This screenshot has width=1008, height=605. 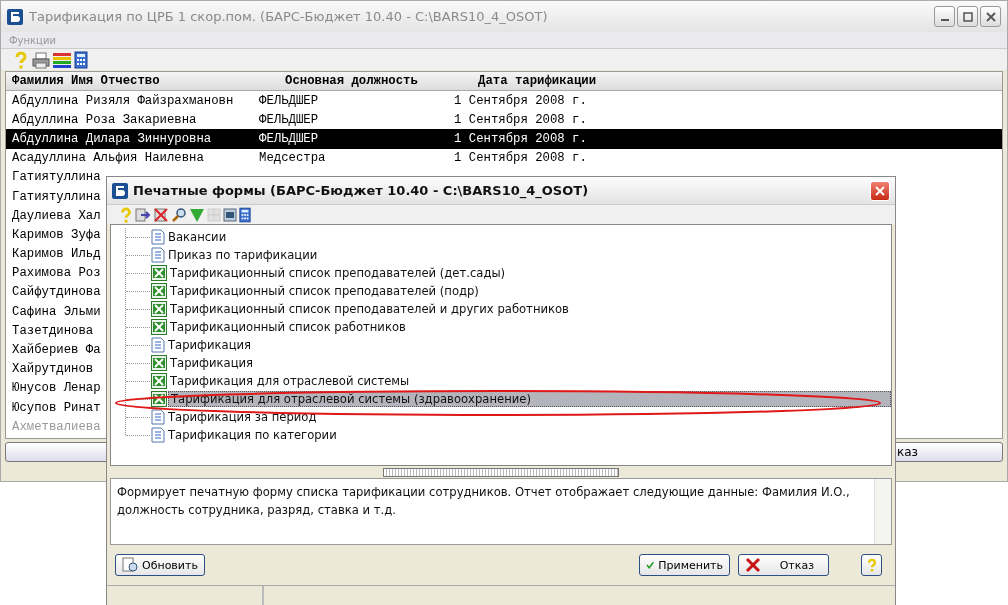 I want to click on tree-item: Тарификационный список работников, so click(x=288, y=327).